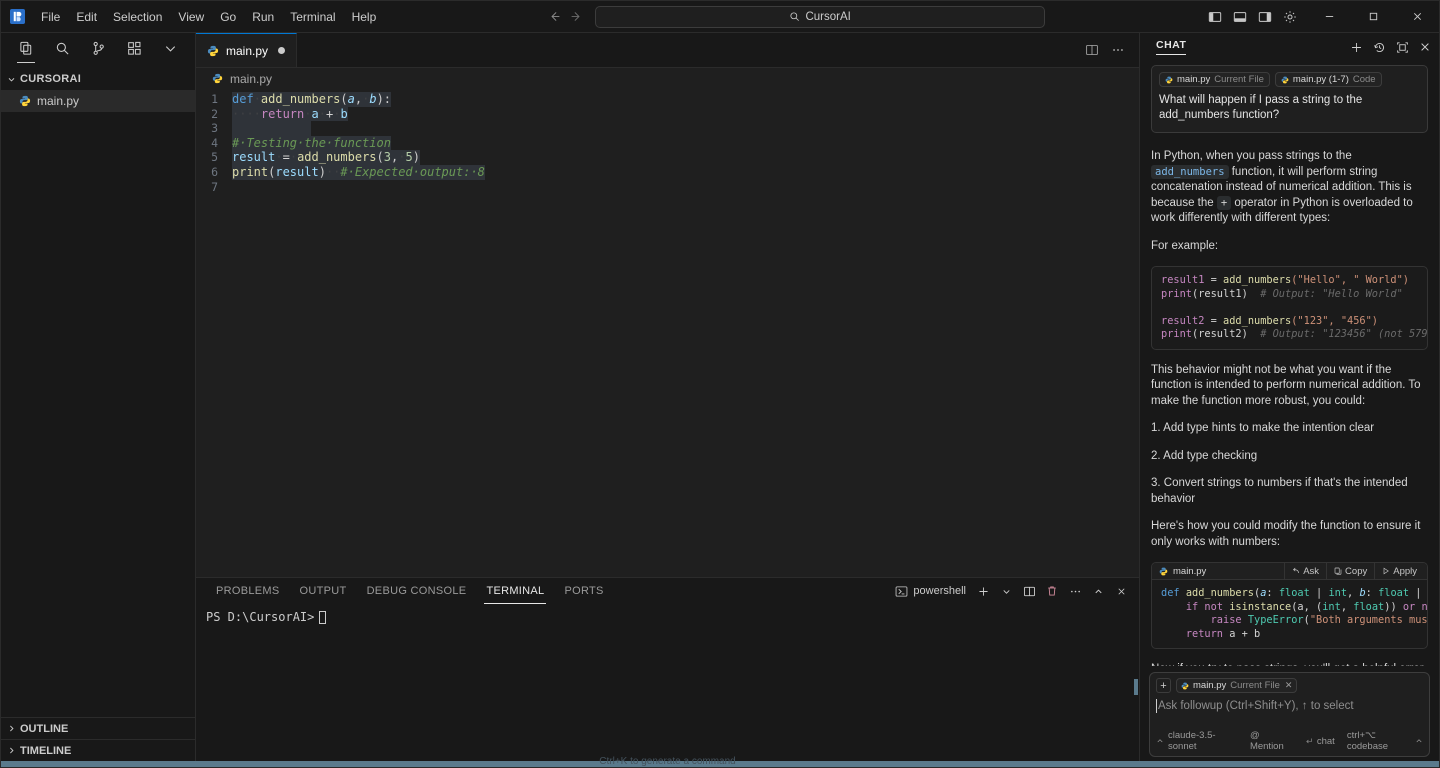  What do you see at coordinates (1329, 16) in the screenshot?
I see `minimize-button` at bounding box center [1329, 16].